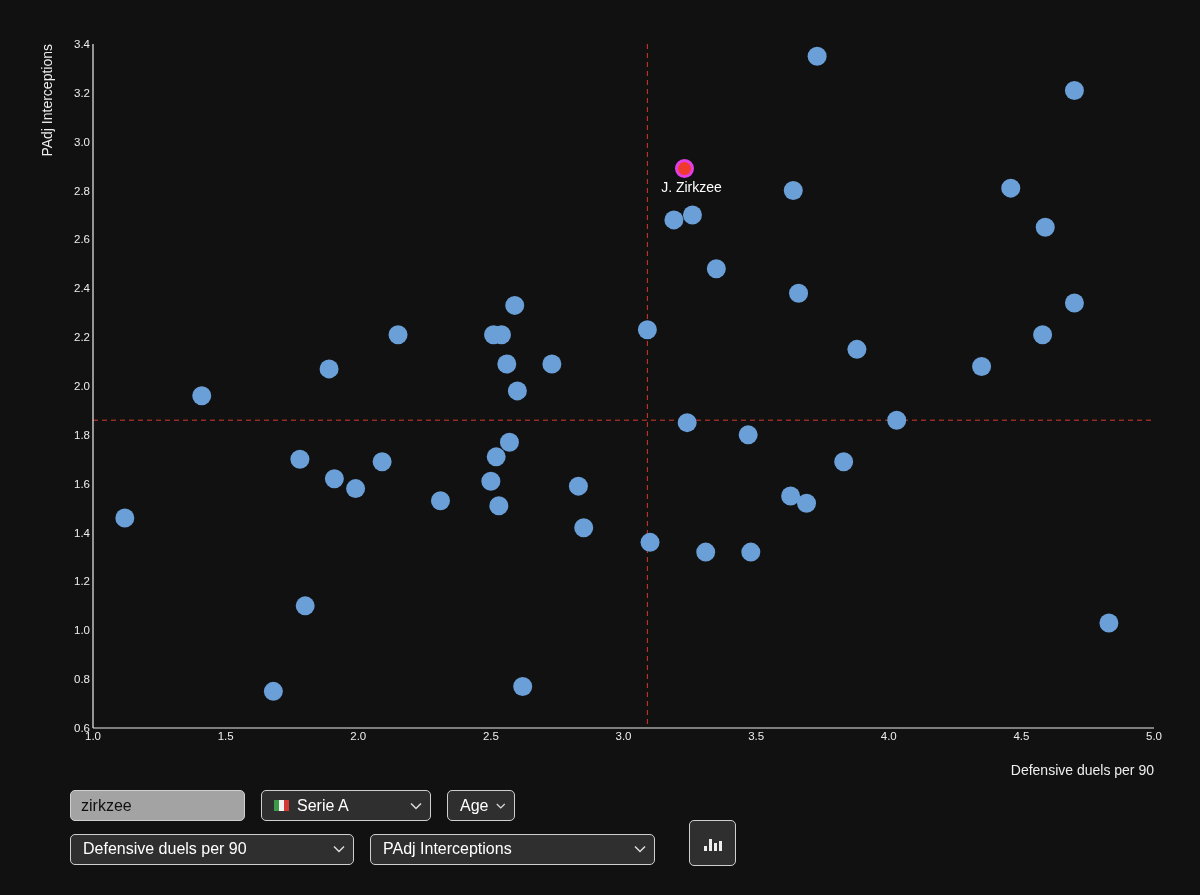 This screenshot has height=895, width=1200. I want to click on y-metric-select: PAdj Interceptions, so click(512, 849).